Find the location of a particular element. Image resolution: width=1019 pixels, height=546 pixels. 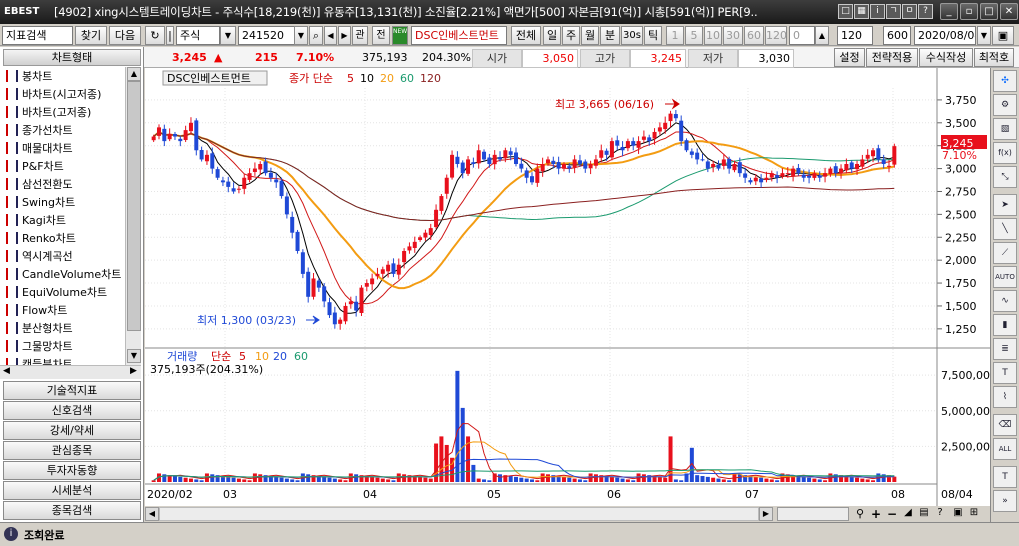

sidebar-item-9: Renko차트 is located at coordinates (41, 239).